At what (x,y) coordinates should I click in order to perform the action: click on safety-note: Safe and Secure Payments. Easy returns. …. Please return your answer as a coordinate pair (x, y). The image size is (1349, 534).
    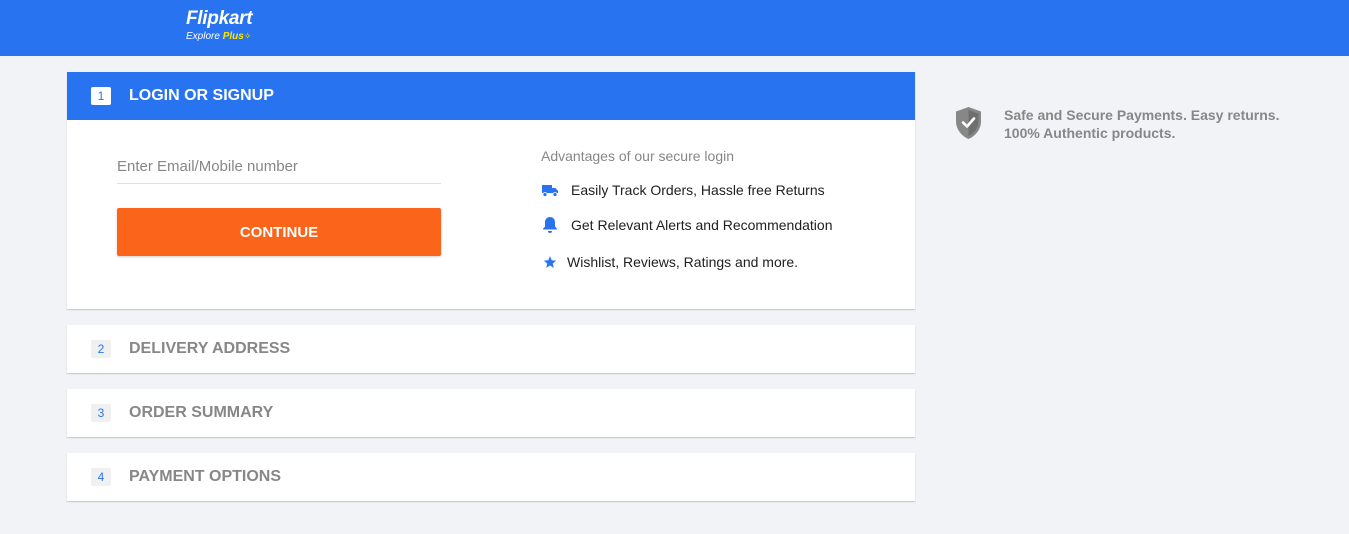
    Looking at the image, I should click on (1117, 125).